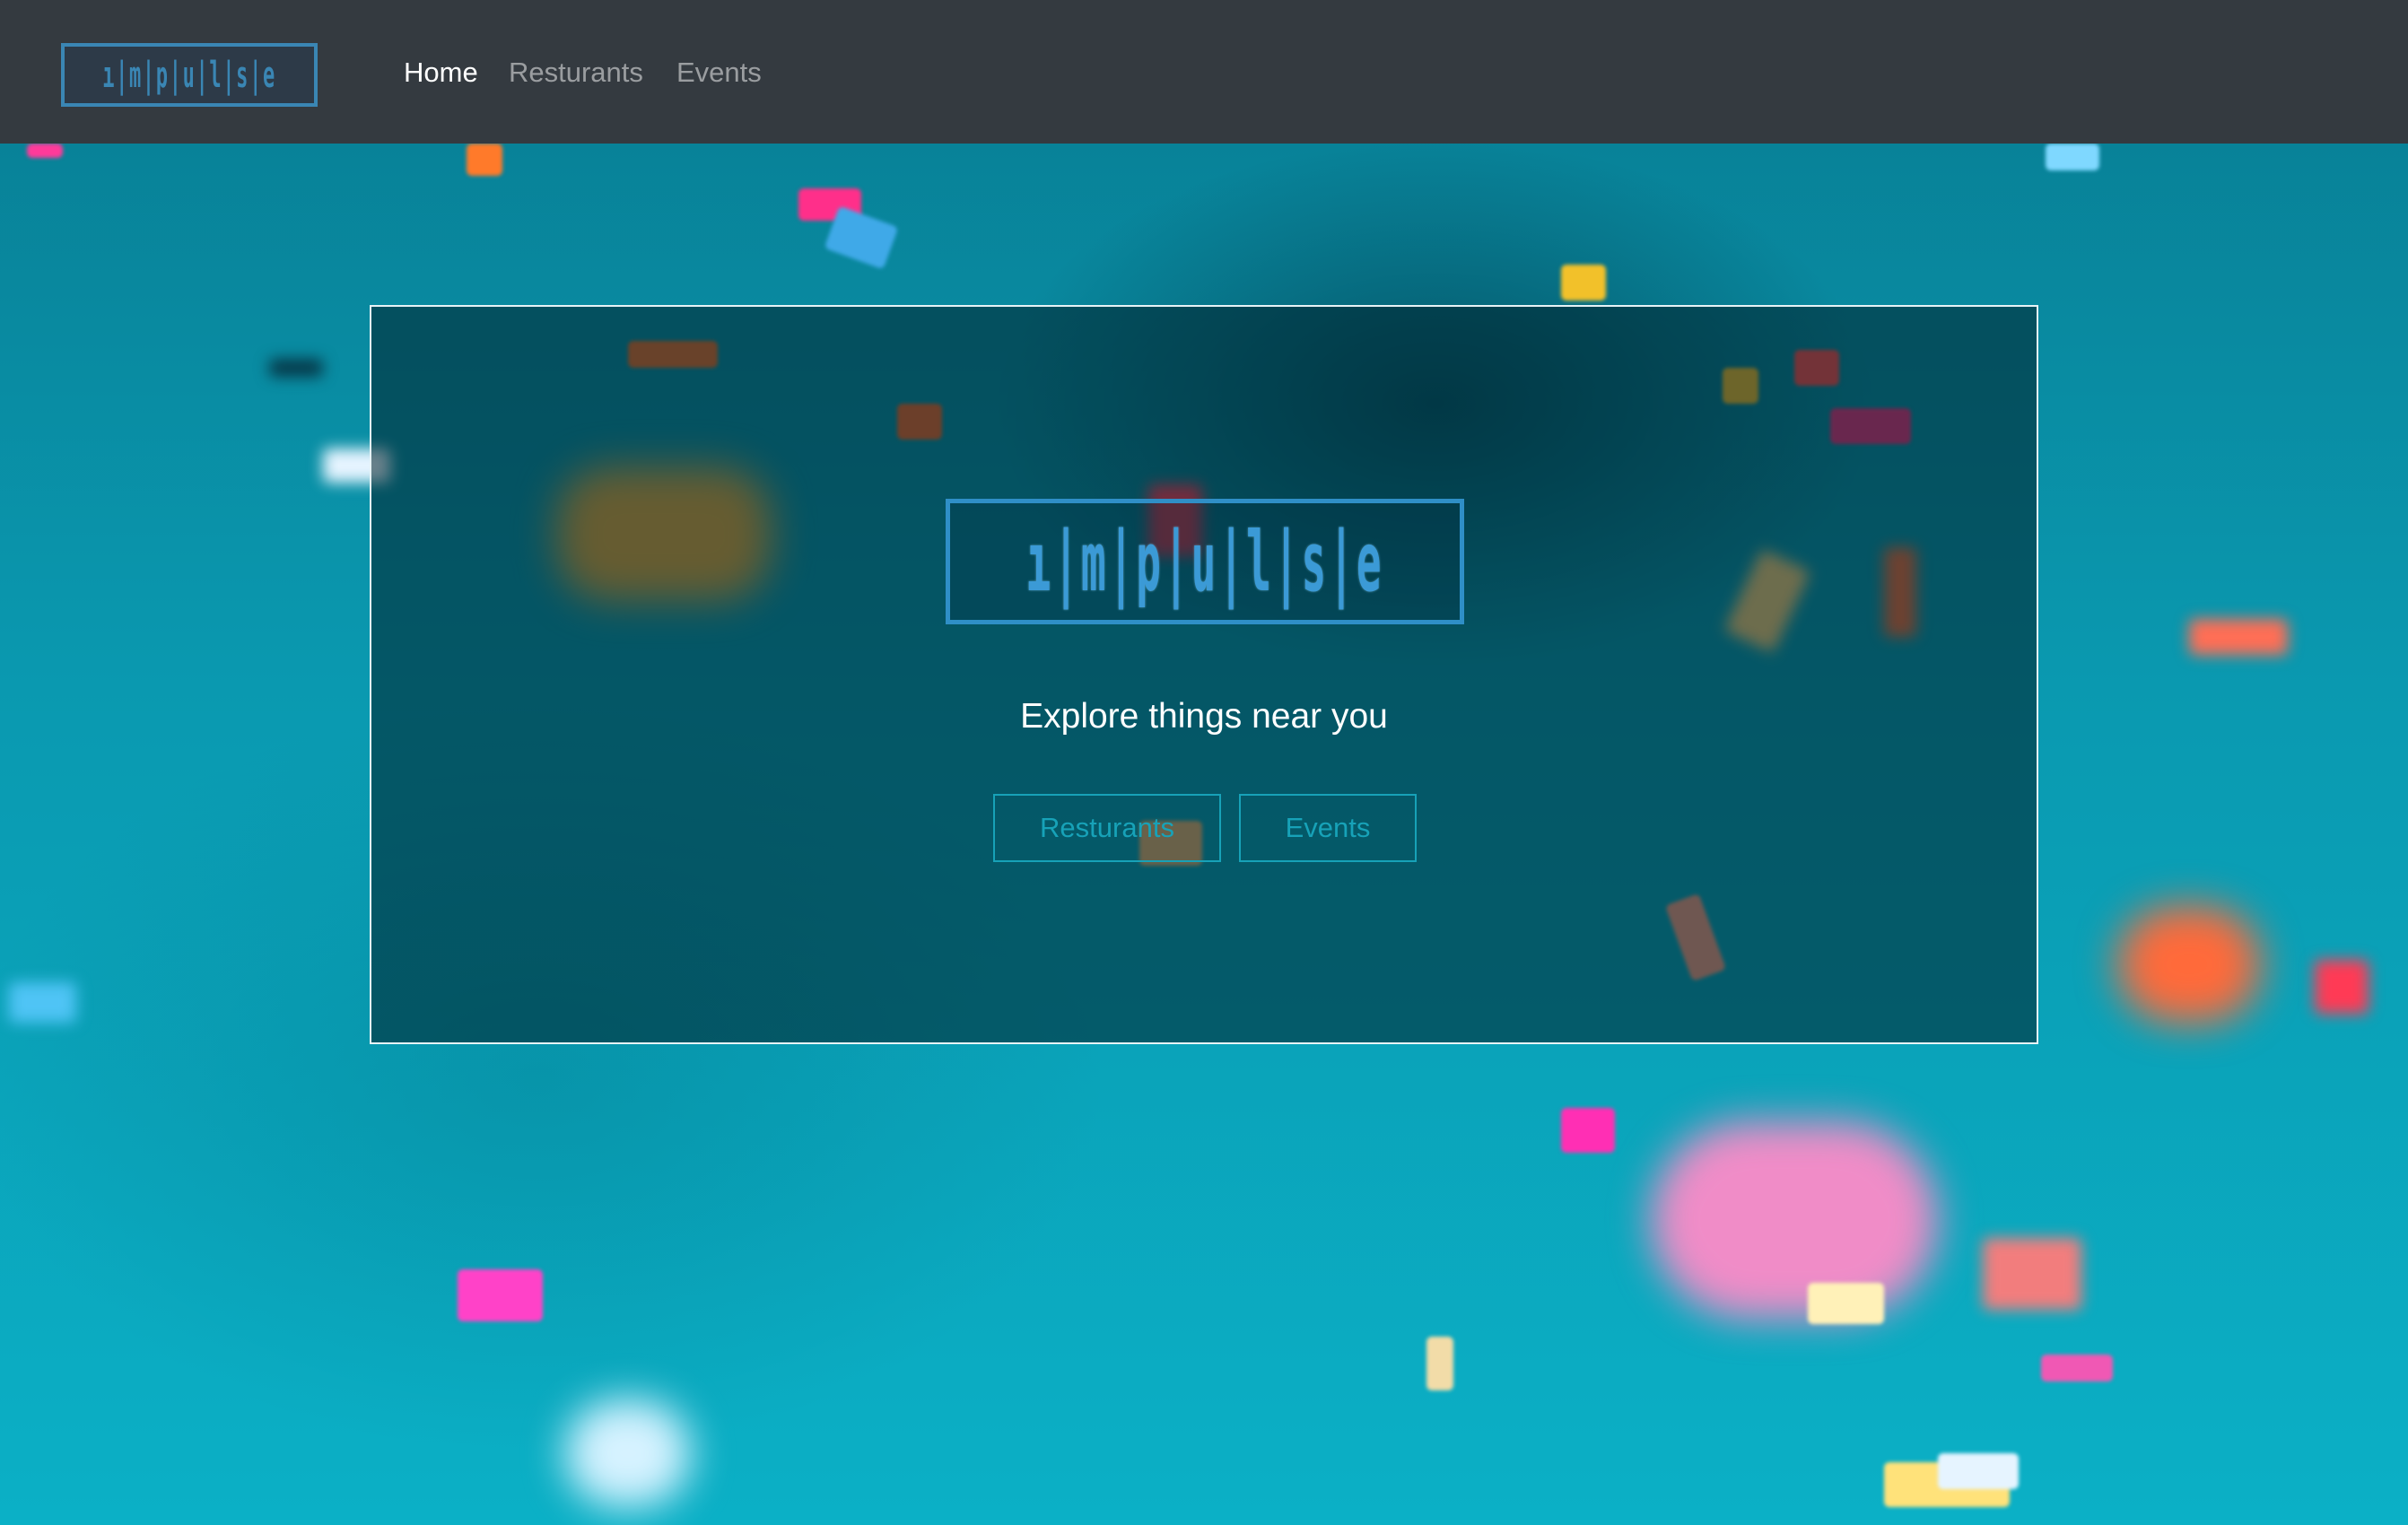 The height and width of the screenshot is (1525, 2408). Describe the element at coordinates (1204, 72) in the screenshot. I see `top-navbar: ı|m|p|u|l|s|e Home Resturants Events` at that location.